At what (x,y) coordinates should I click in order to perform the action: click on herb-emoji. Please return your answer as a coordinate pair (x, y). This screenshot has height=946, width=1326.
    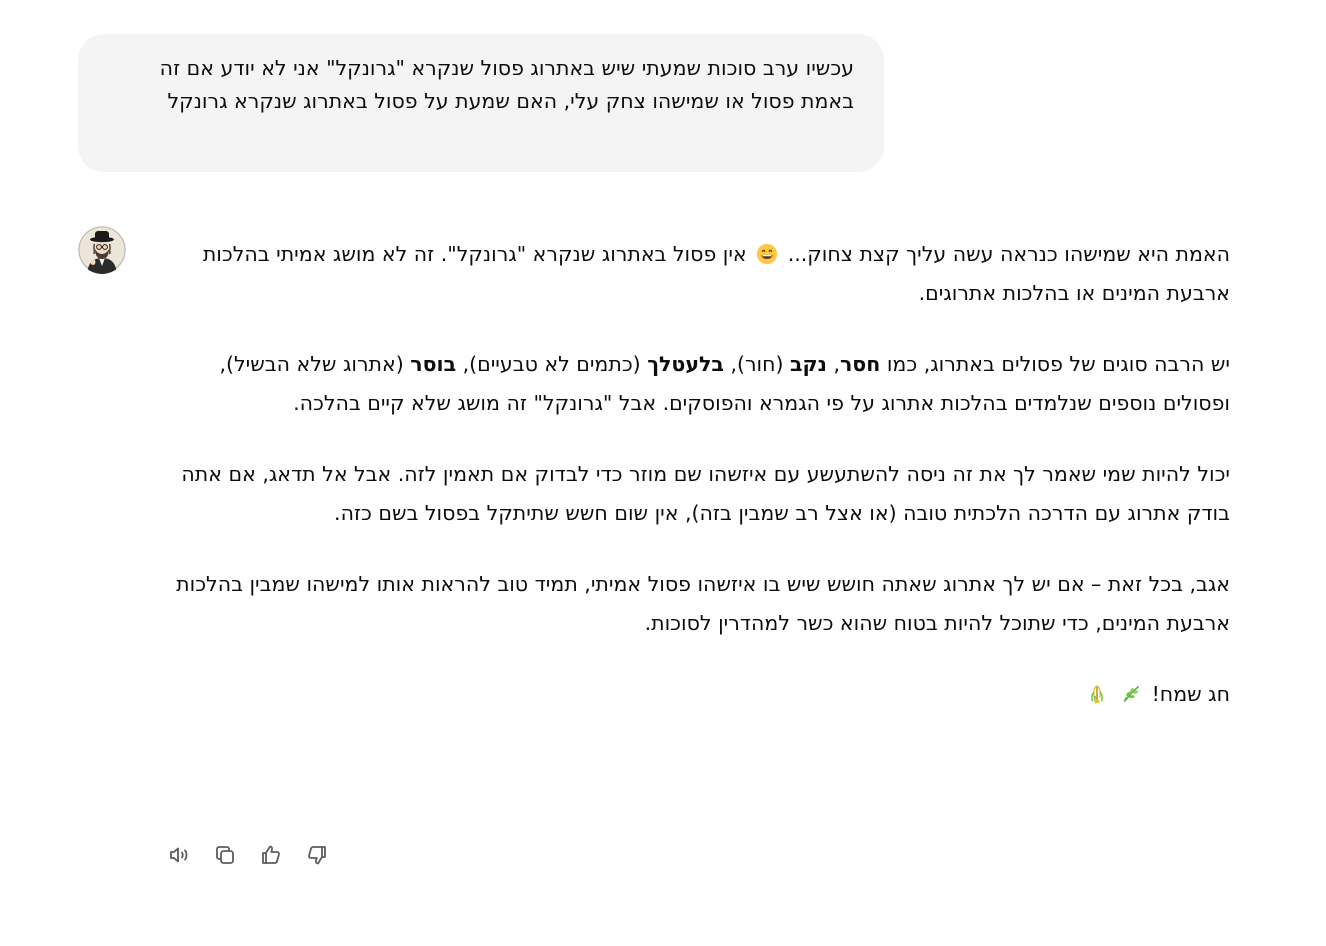
    Looking at the image, I should click on (1131, 694).